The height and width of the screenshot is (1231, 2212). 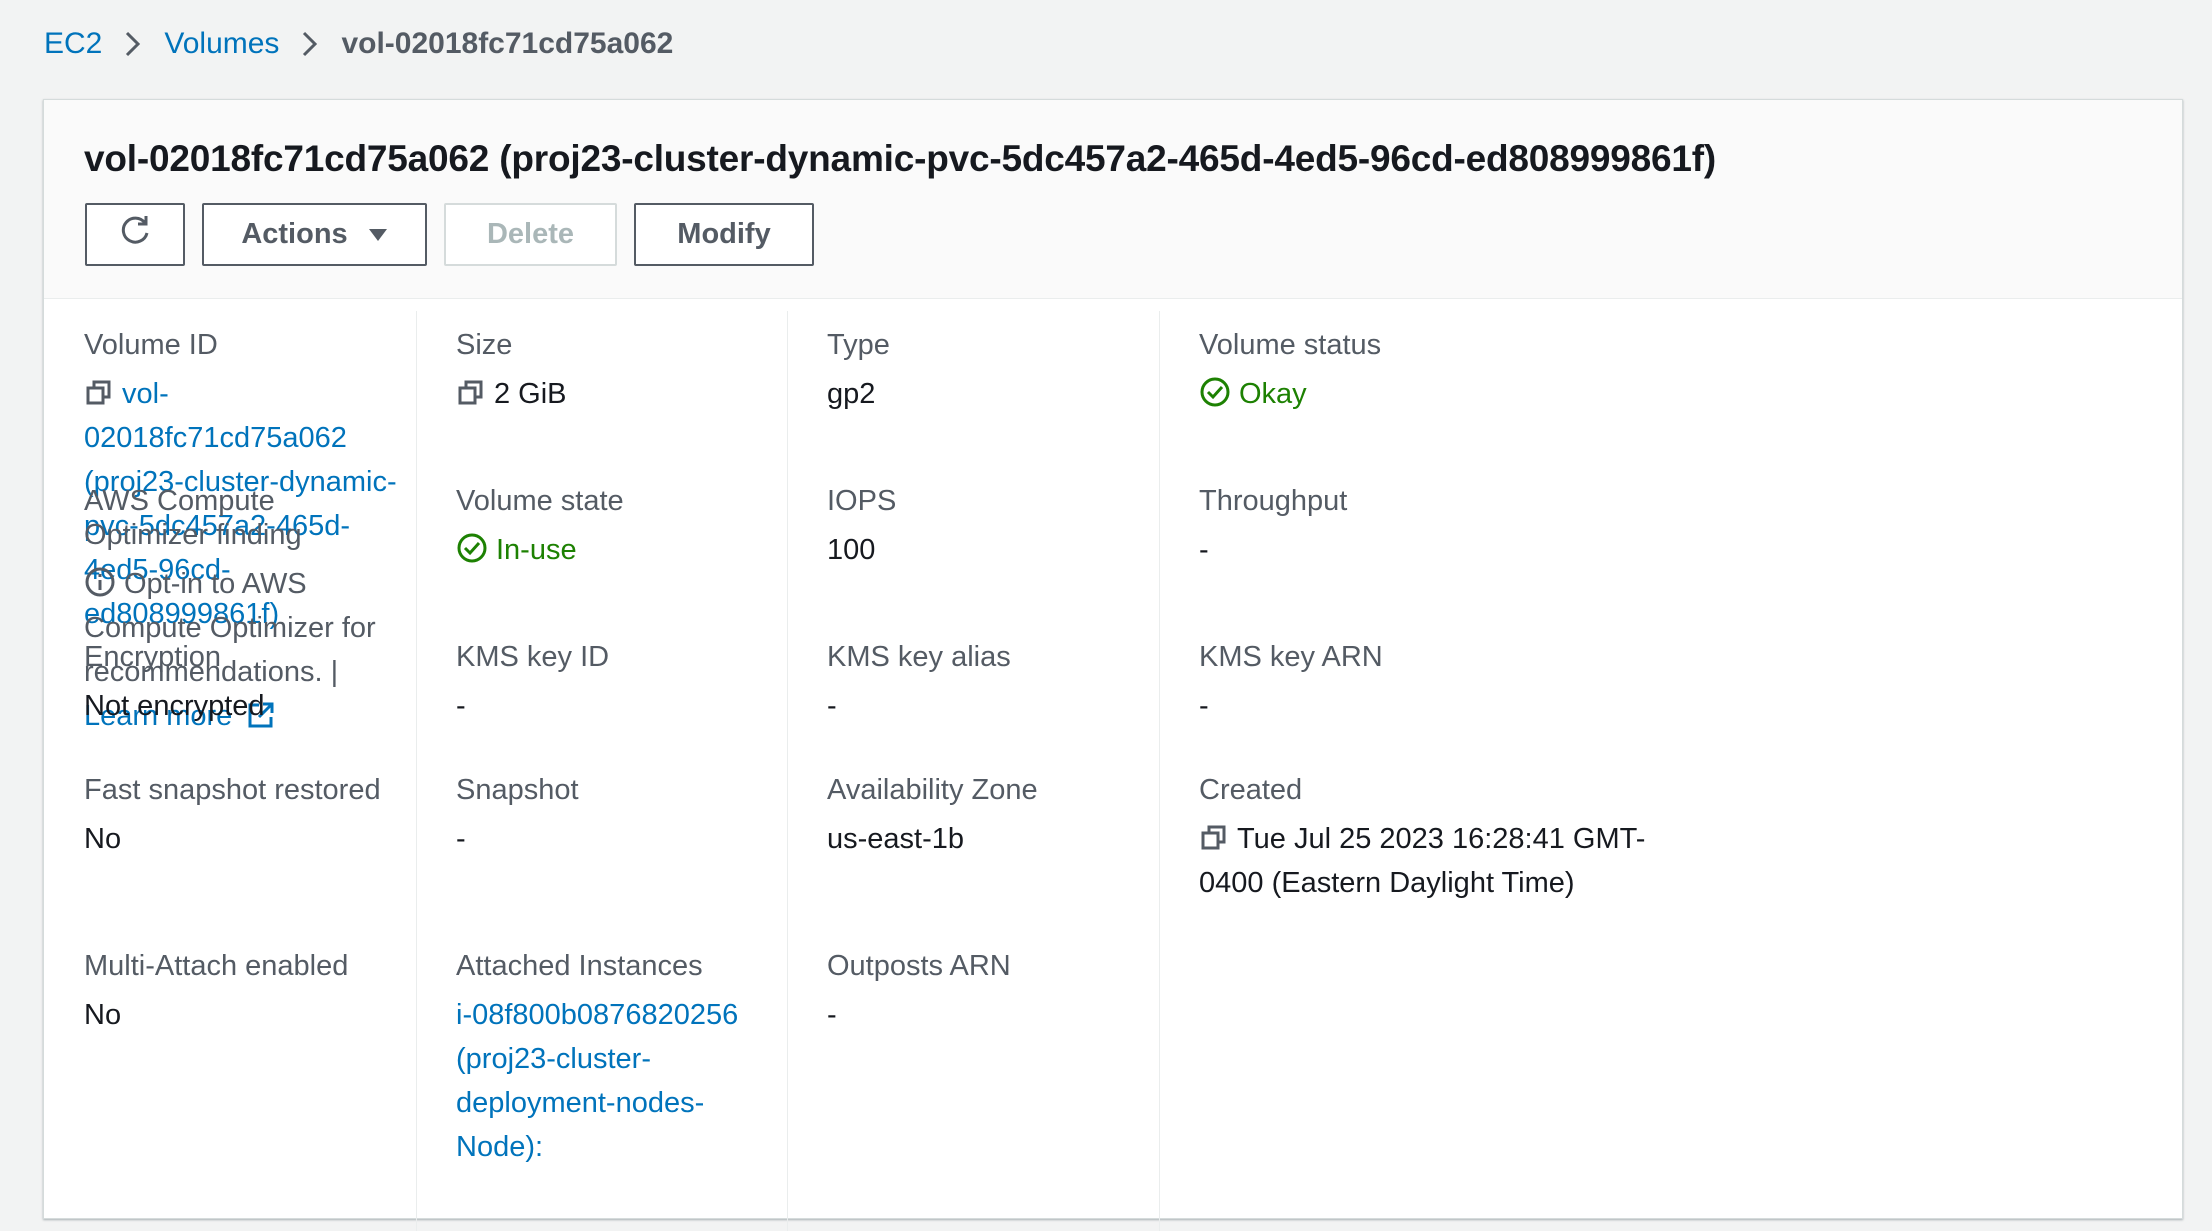 I want to click on field-label: Throughput, so click(x=1273, y=501).